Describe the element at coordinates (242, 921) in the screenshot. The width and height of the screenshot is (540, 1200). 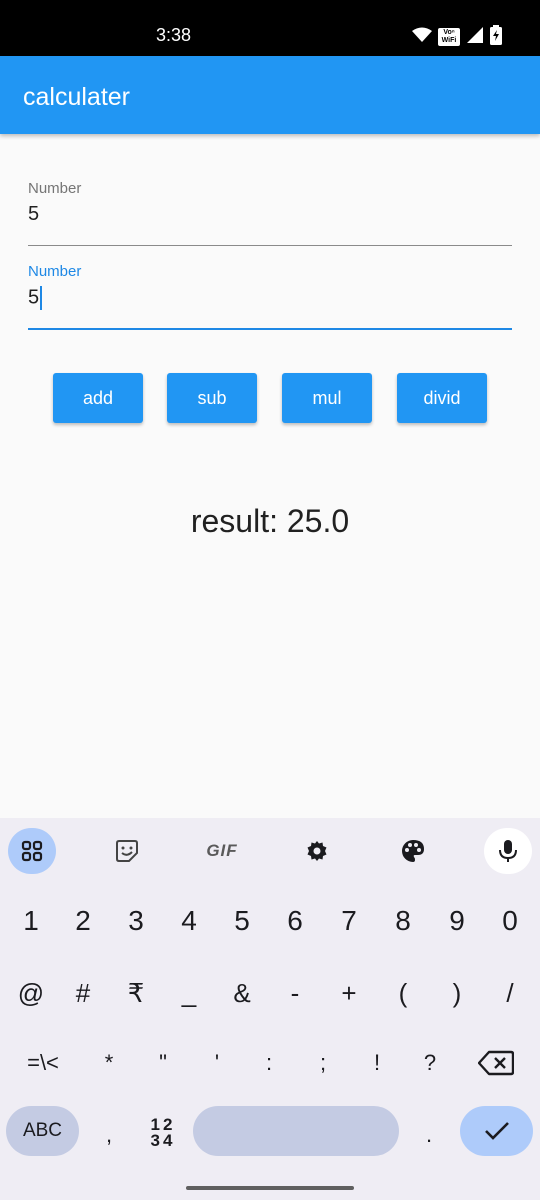
I see `number-key-4: 5` at that location.